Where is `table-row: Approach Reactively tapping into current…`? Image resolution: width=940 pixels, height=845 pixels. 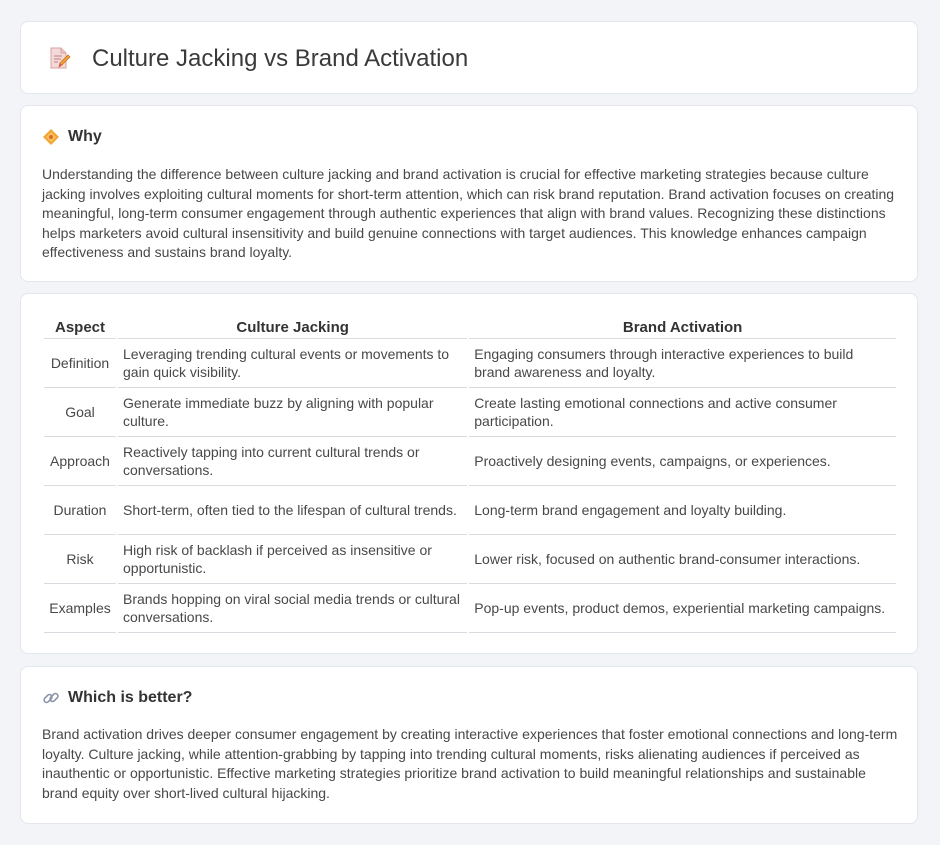 table-row: Approach Reactively tapping into current… is located at coordinates (470, 461).